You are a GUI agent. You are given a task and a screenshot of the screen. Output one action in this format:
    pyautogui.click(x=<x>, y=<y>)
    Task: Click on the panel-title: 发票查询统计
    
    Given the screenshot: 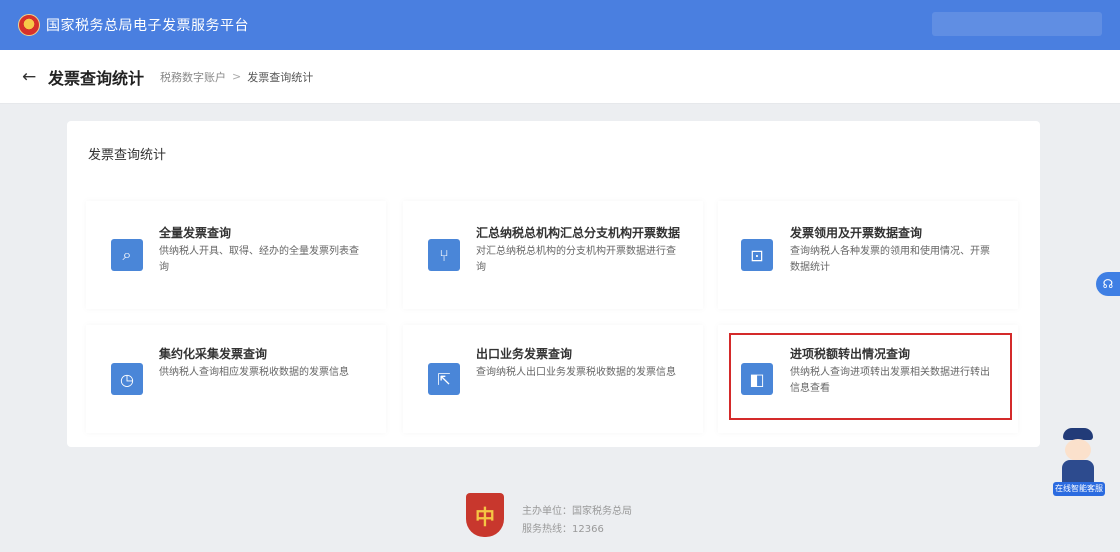 What is the action you would take?
    pyautogui.click(x=127, y=155)
    